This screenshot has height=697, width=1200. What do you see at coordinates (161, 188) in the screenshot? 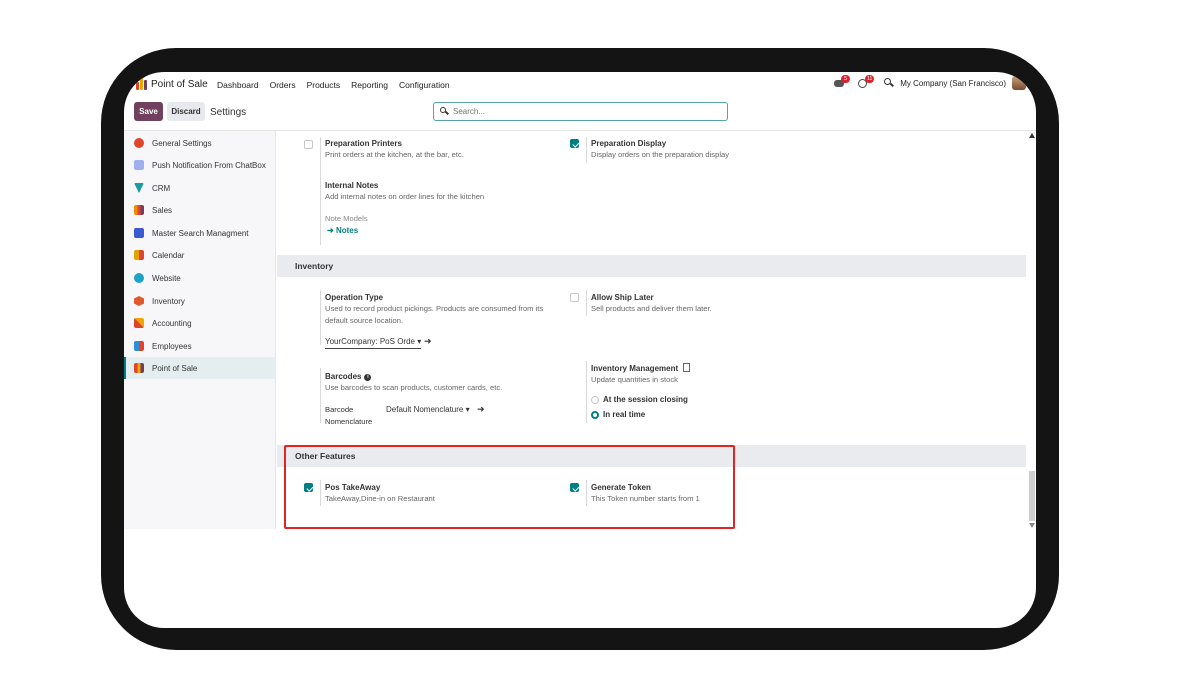
I see `sidebar-item-label: CRM` at bounding box center [161, 188].